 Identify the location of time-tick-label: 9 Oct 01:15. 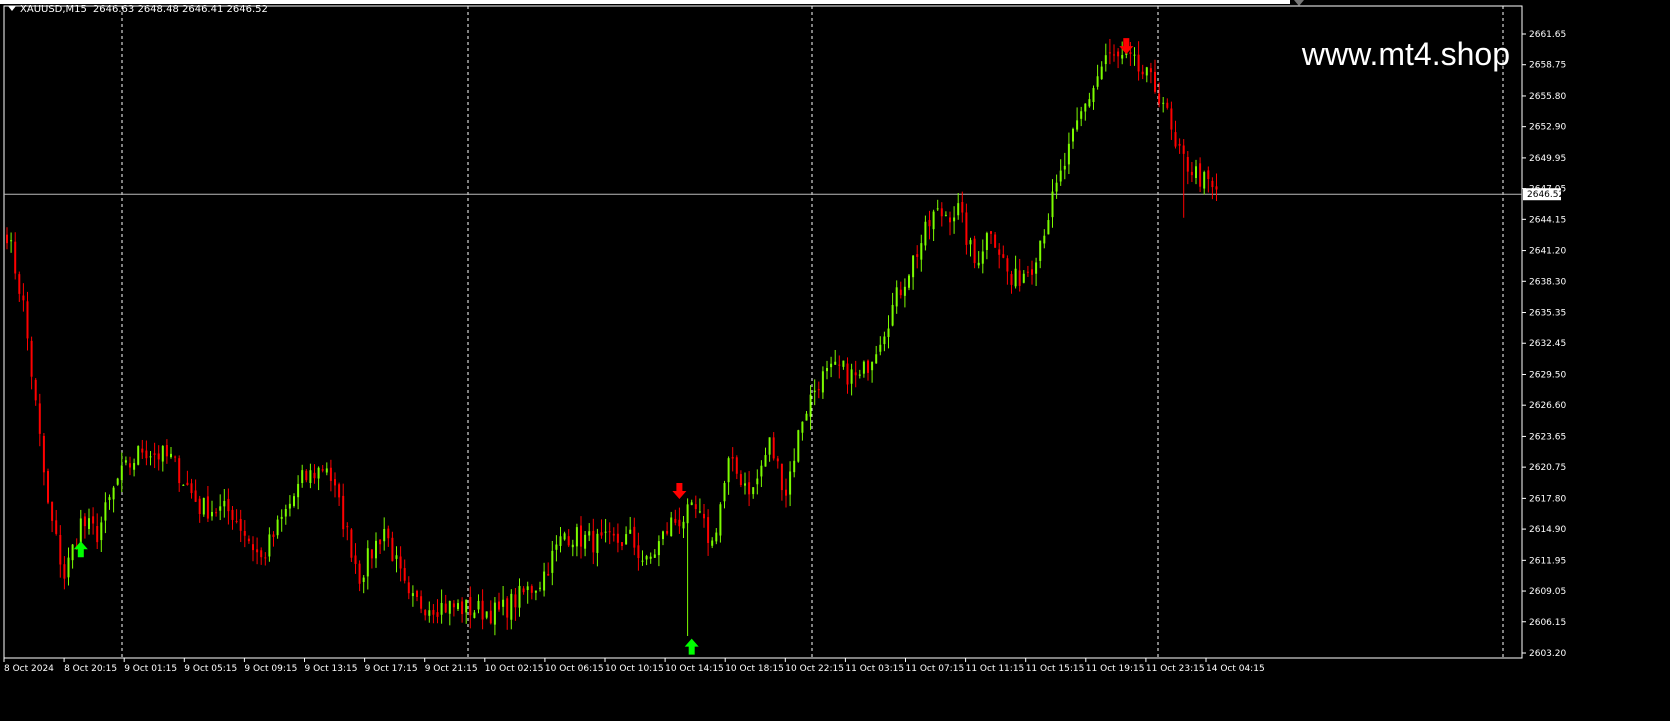
(150, 669).